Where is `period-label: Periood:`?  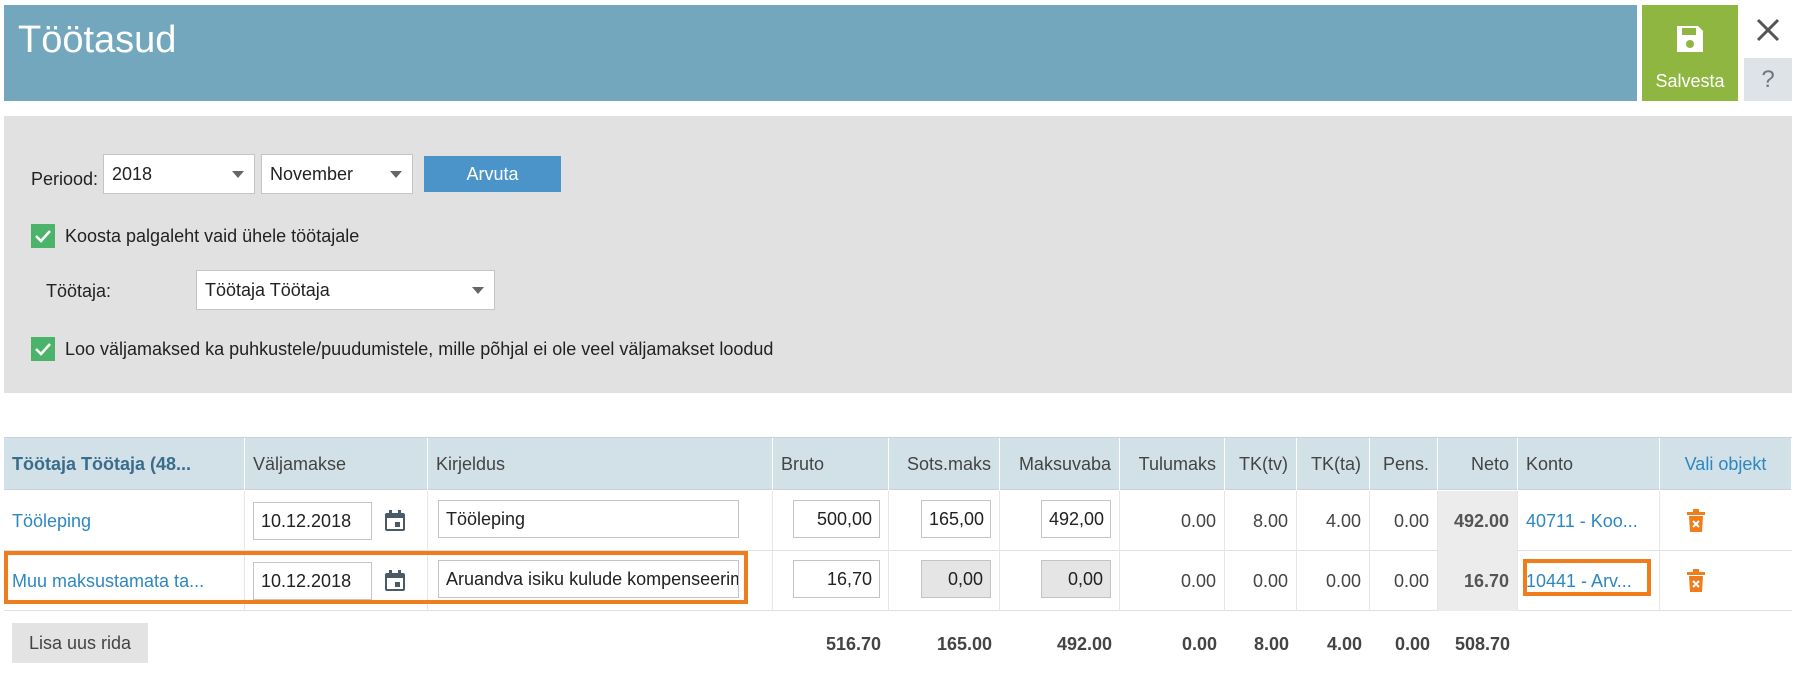 period-label: Periood: is located at coordinates (65, 179).